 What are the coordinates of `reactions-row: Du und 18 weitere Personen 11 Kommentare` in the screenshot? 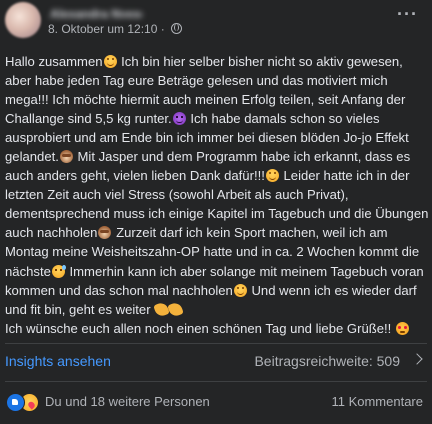 It's located at (216, 402).